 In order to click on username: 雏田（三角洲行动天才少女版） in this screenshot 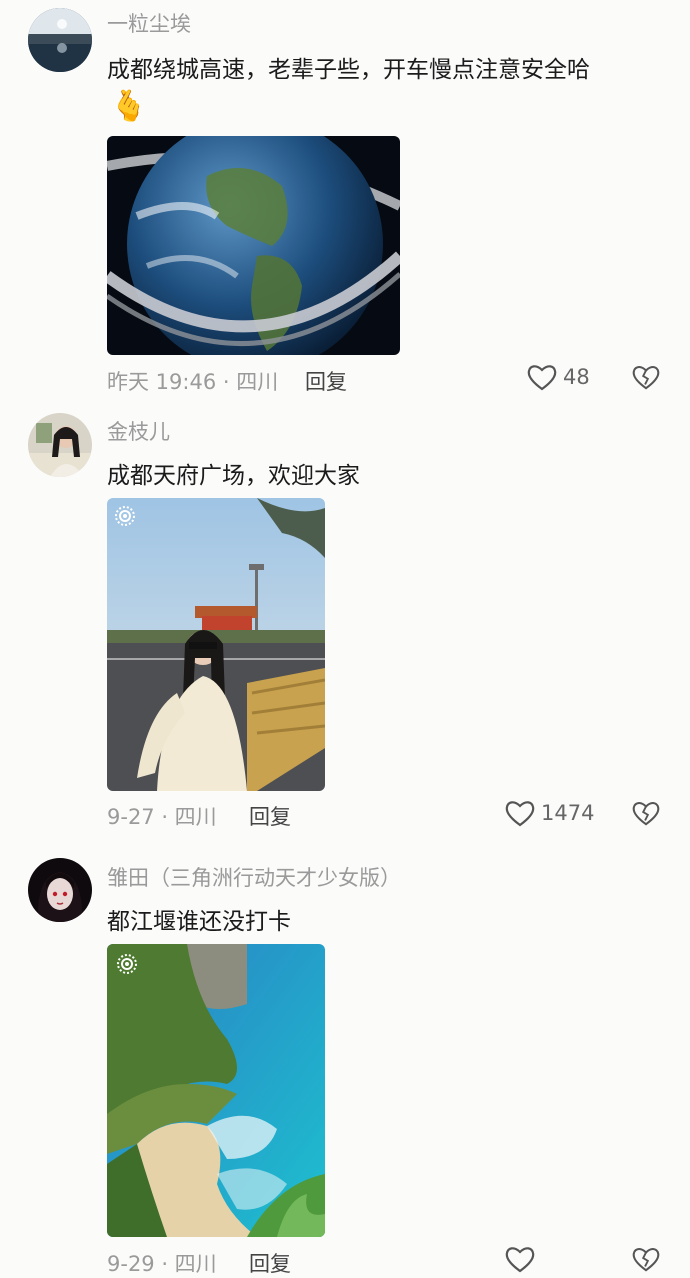, I will do `click(254, 877)`.